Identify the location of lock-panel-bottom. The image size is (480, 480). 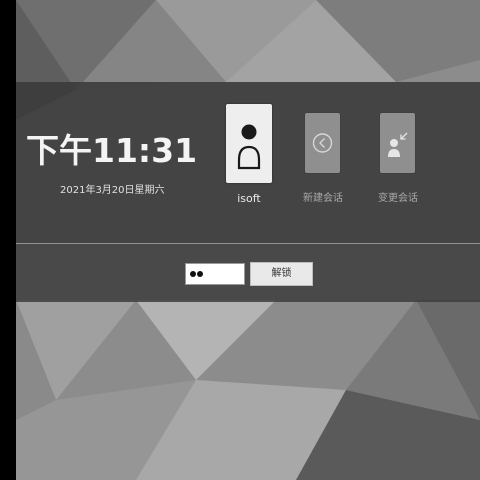
(248, 273).